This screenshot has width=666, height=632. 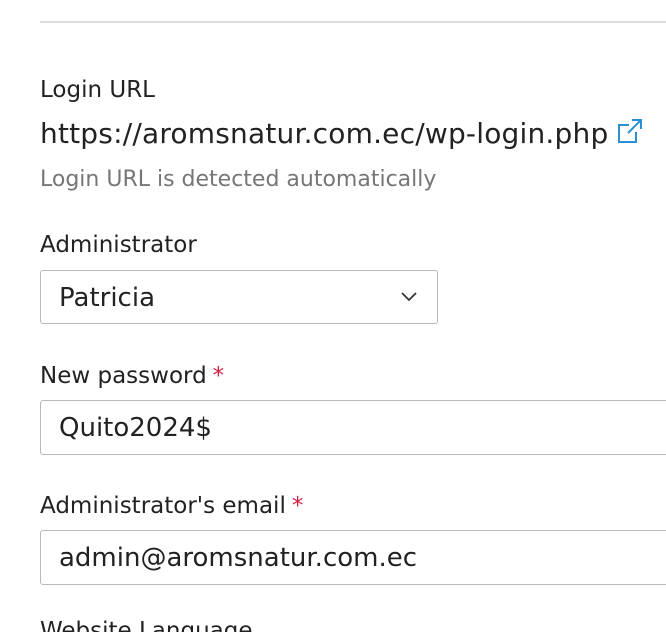 I want to click on admin-email-input: admin@aromsnatur.com.ec, so click(x=353, y=557).